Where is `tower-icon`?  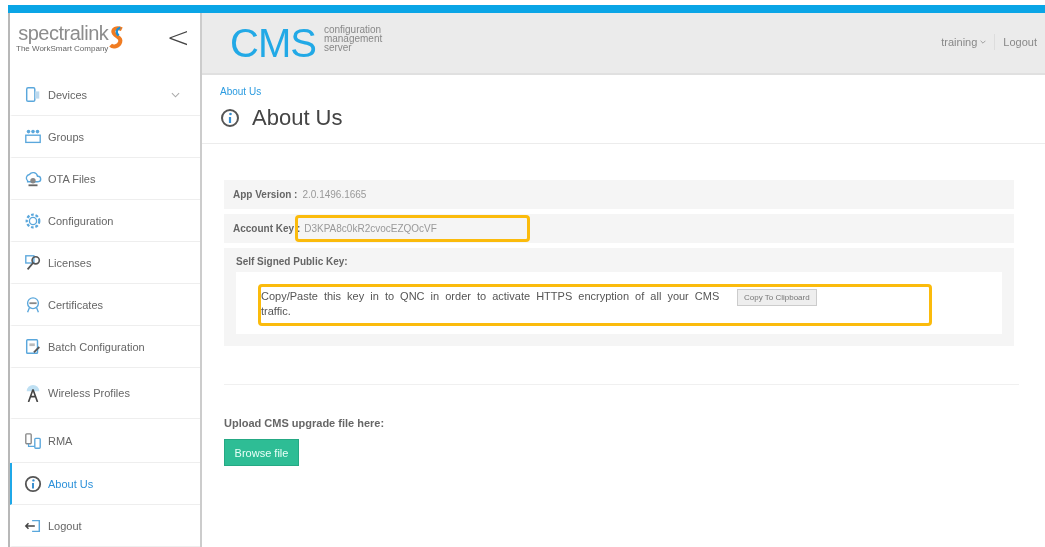 tower-icon is located at coordinates (33, 393).